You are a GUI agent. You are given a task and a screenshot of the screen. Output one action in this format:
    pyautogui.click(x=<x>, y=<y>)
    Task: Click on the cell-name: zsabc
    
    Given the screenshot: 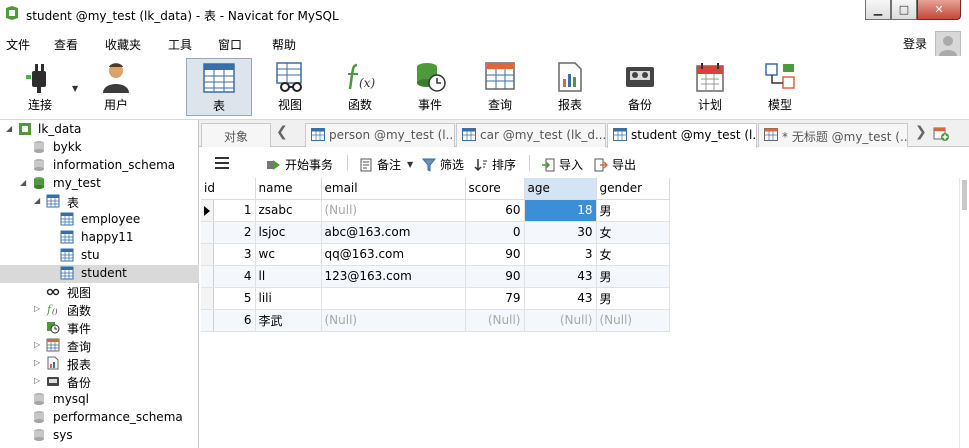 What is the action you would take?
    pyautogui.click(x=288, y=210)
    